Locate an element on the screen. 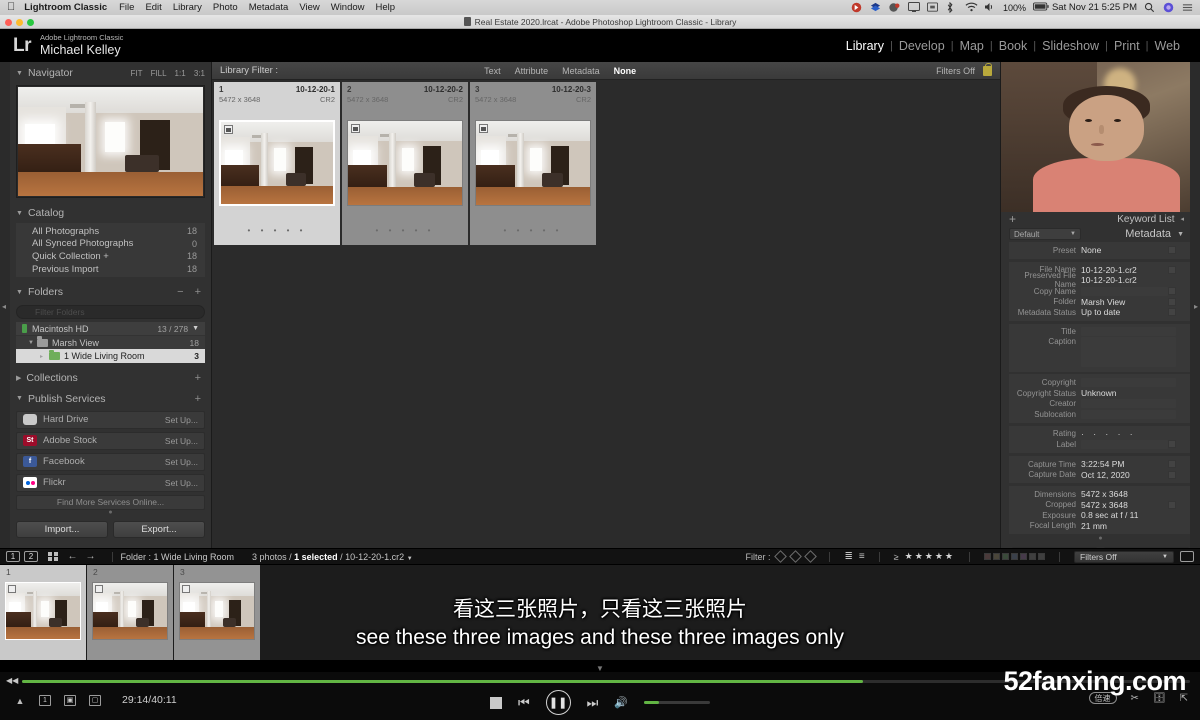  rating-filter-stars: ★★★★★ is located at coordinates (930, 556).